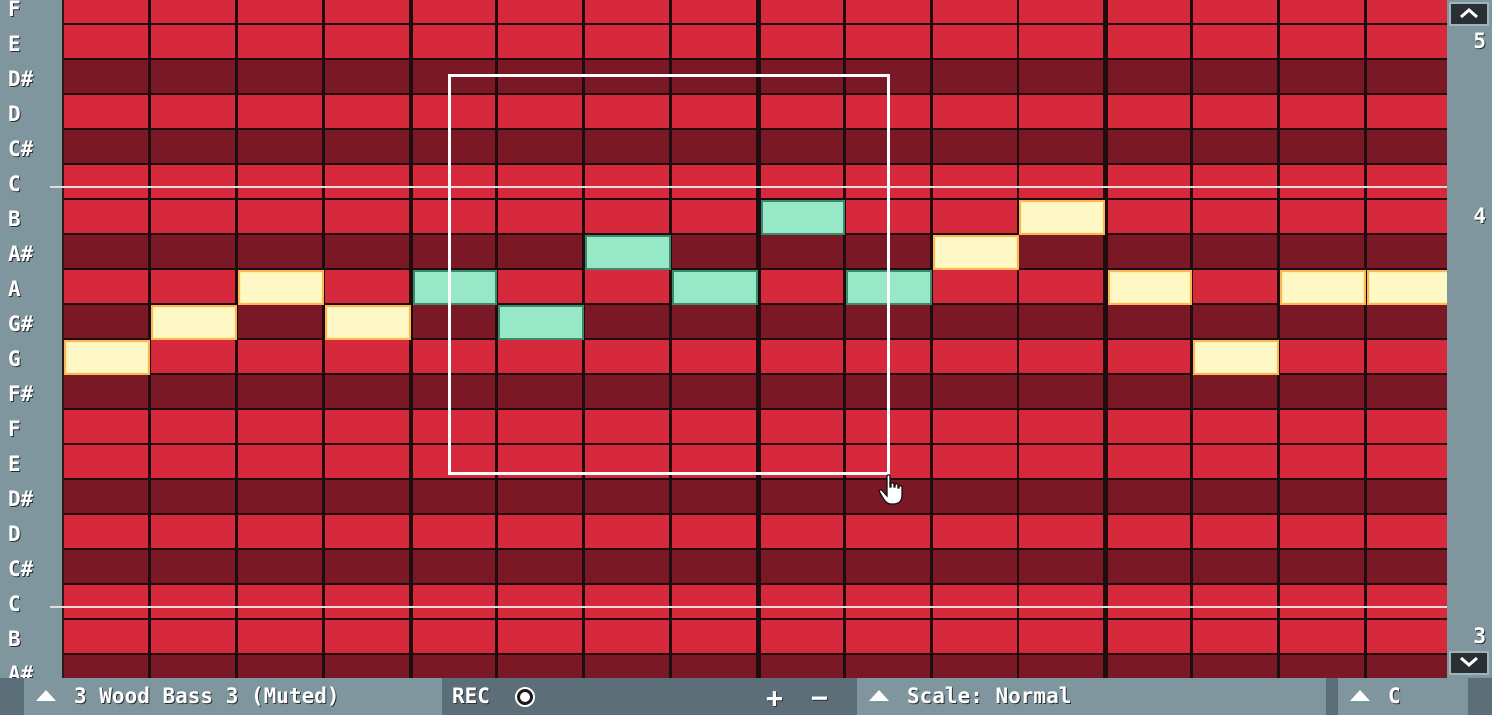 This screenshot has width=1492, height=715. I want to click on scroll-down-button, so click(1469, 663).